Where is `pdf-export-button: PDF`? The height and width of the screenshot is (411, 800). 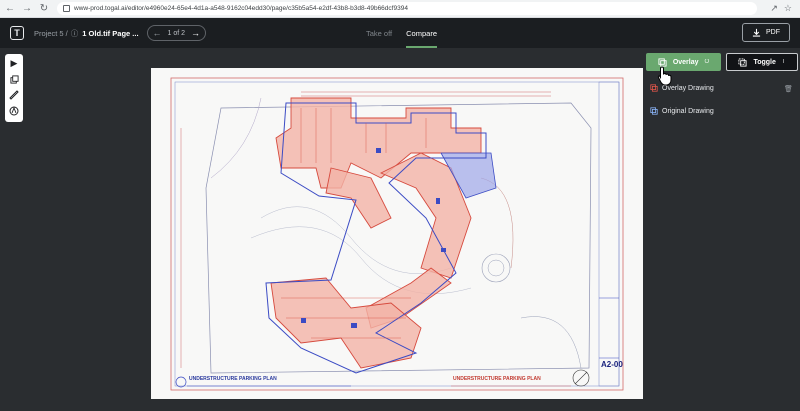 pdf-export-button: PDF is located at coordinates (766, 32).